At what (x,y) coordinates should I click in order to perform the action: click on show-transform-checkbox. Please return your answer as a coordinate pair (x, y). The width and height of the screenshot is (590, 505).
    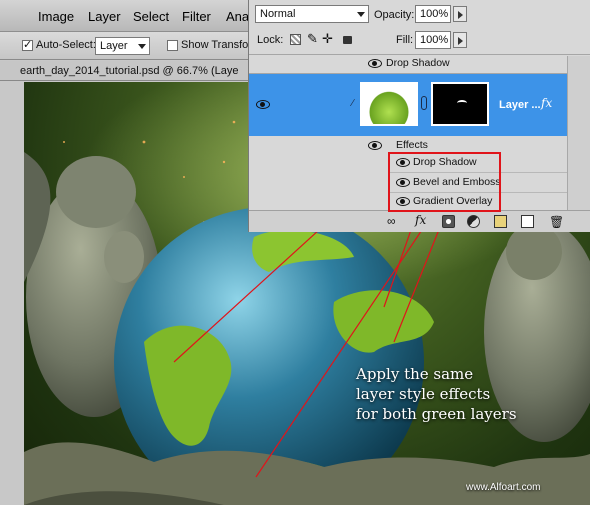
    Looking at the image, I should click on (172, 45).